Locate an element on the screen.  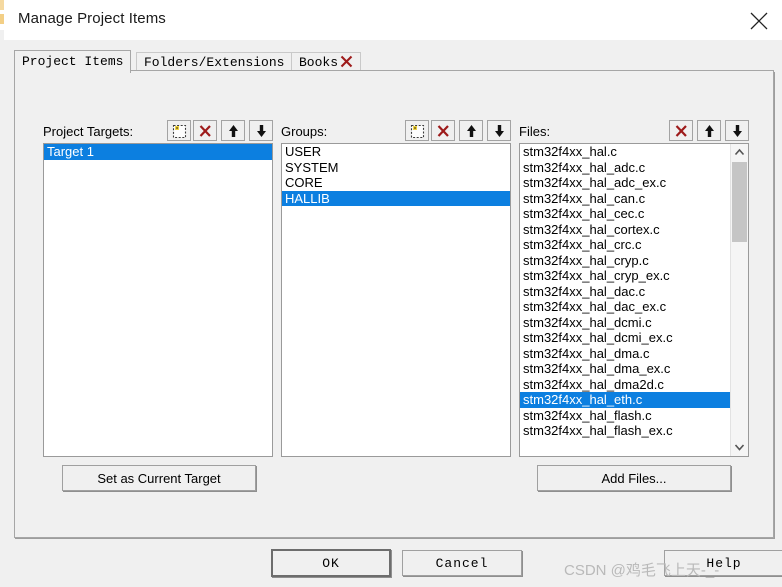
files-move-down-button is located at coordinates (737, 130).